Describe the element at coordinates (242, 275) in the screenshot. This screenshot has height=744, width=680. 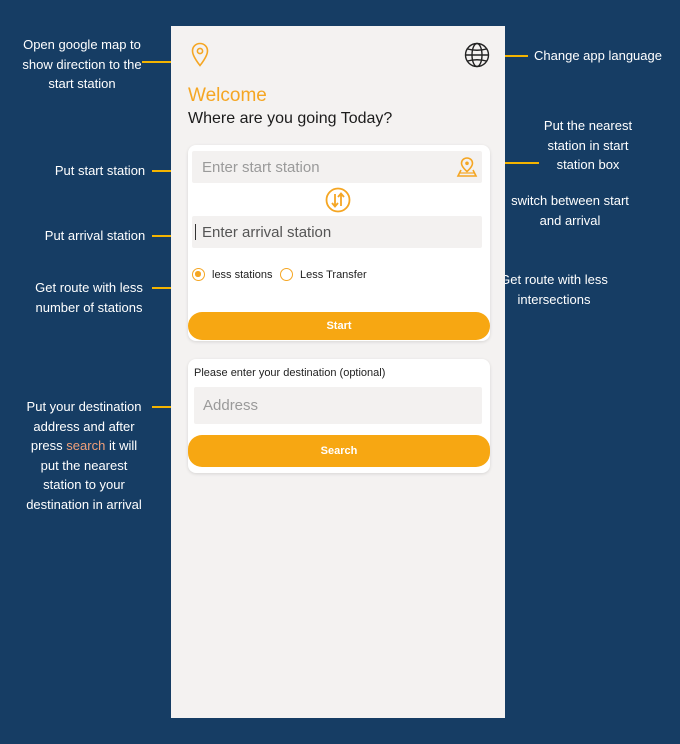
I see `option-less-stations-label: less stations` at that location.